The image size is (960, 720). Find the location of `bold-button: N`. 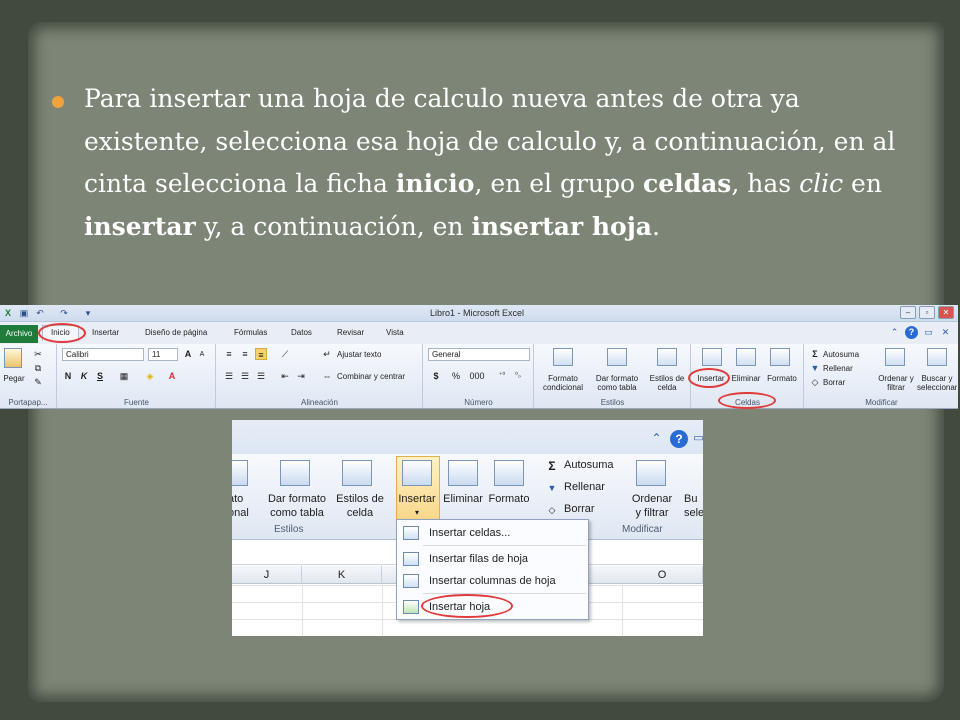

bold-button: N is located at coordinates (68, 376).